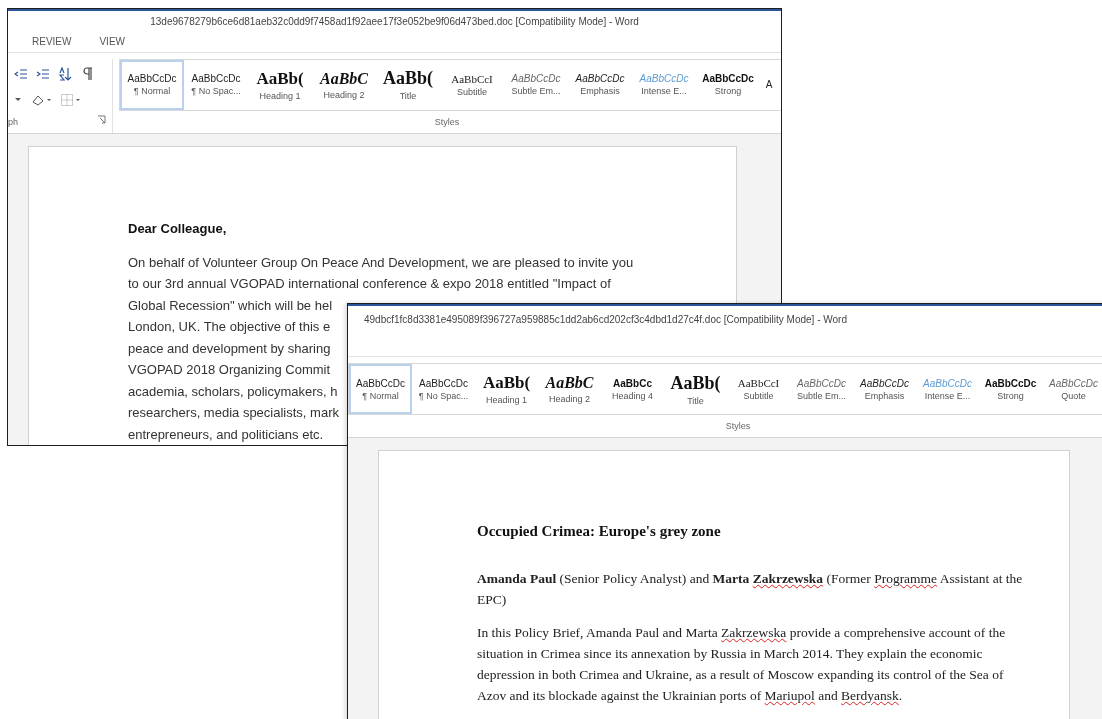 This screenshot has height=719, width=1102. What do you see at coordinates (599, 531) in the screenshot?
I see `document-heading: Occupied Crimea: Europe's grey zone` at bounding box center [599, 531].